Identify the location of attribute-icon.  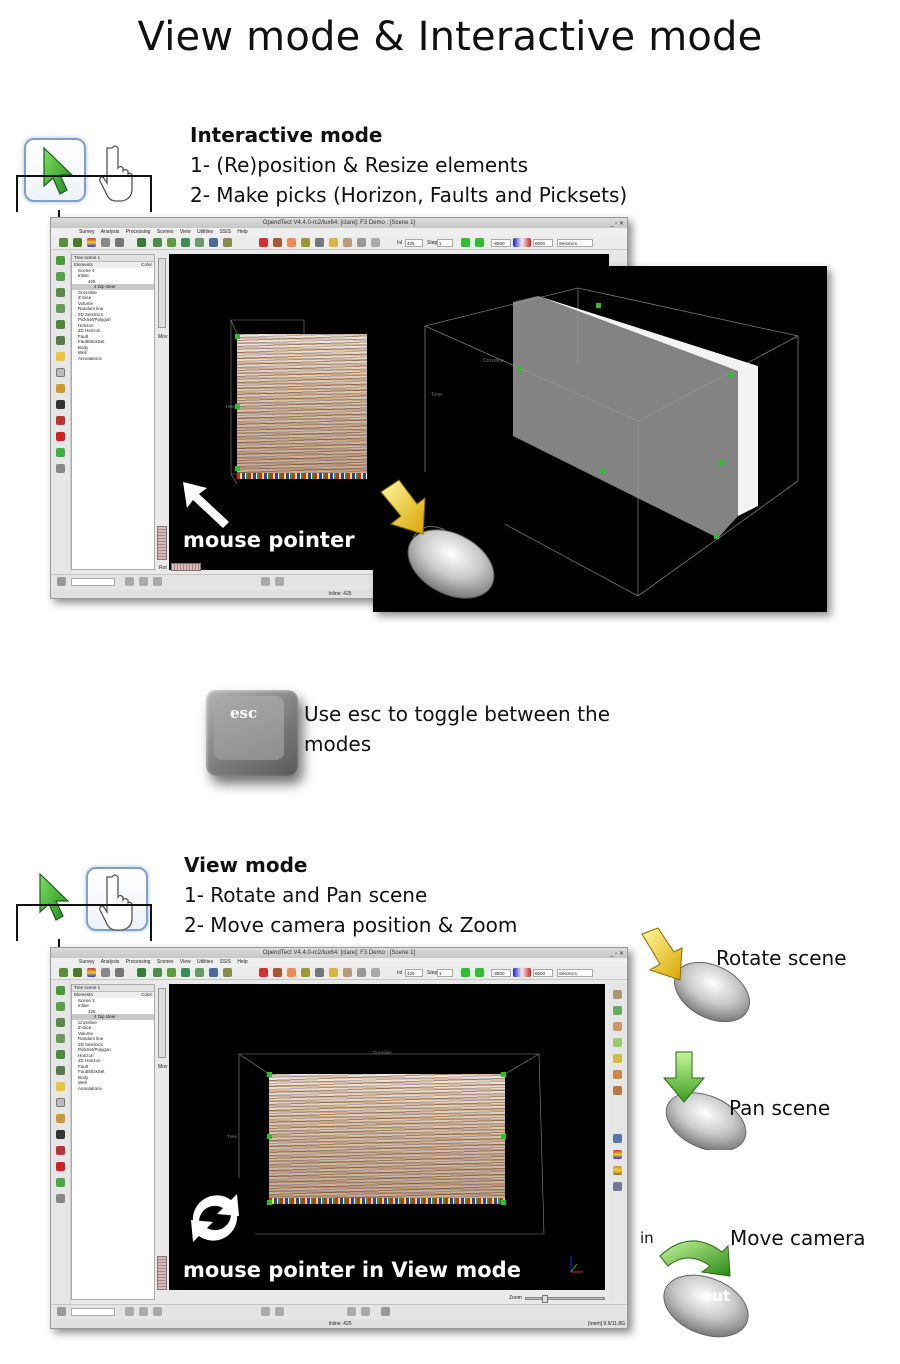
(141, 972).